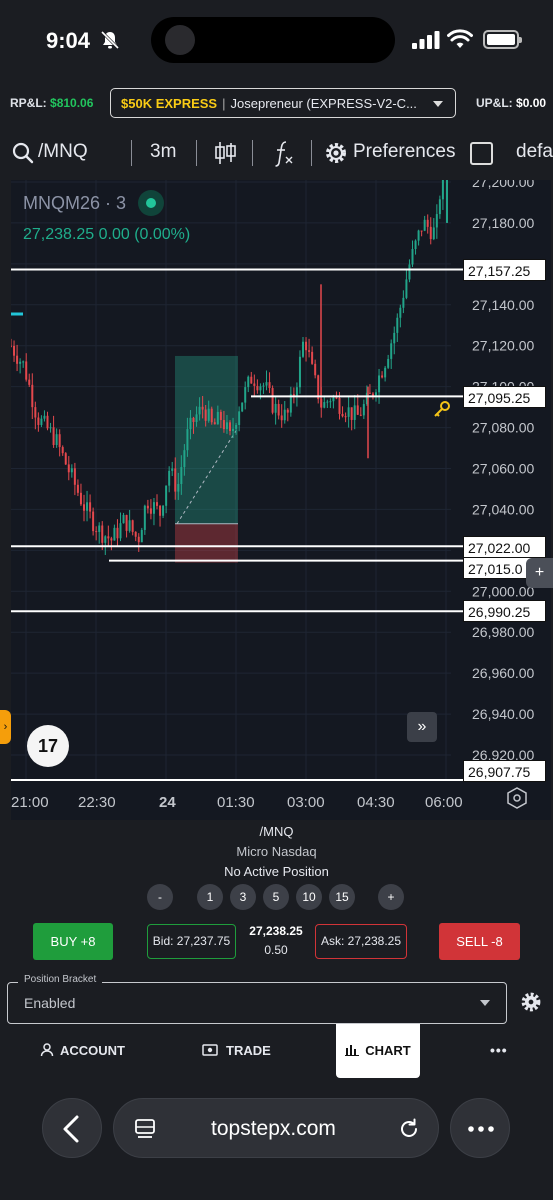 Image resolution: width=553 pixels, height=1200 pixels. What do you see at coordinates (336, 153) in the screenshot?
I see `gear-icon` at bounding box center [336, 153].